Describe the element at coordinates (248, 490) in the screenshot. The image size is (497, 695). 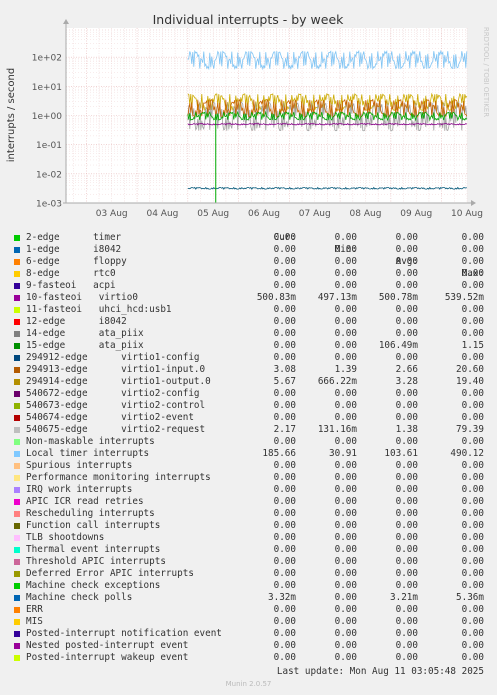
I see `legend-row: IRQ work interrupts 0.00 0.00 0.00 0.00` at that location.